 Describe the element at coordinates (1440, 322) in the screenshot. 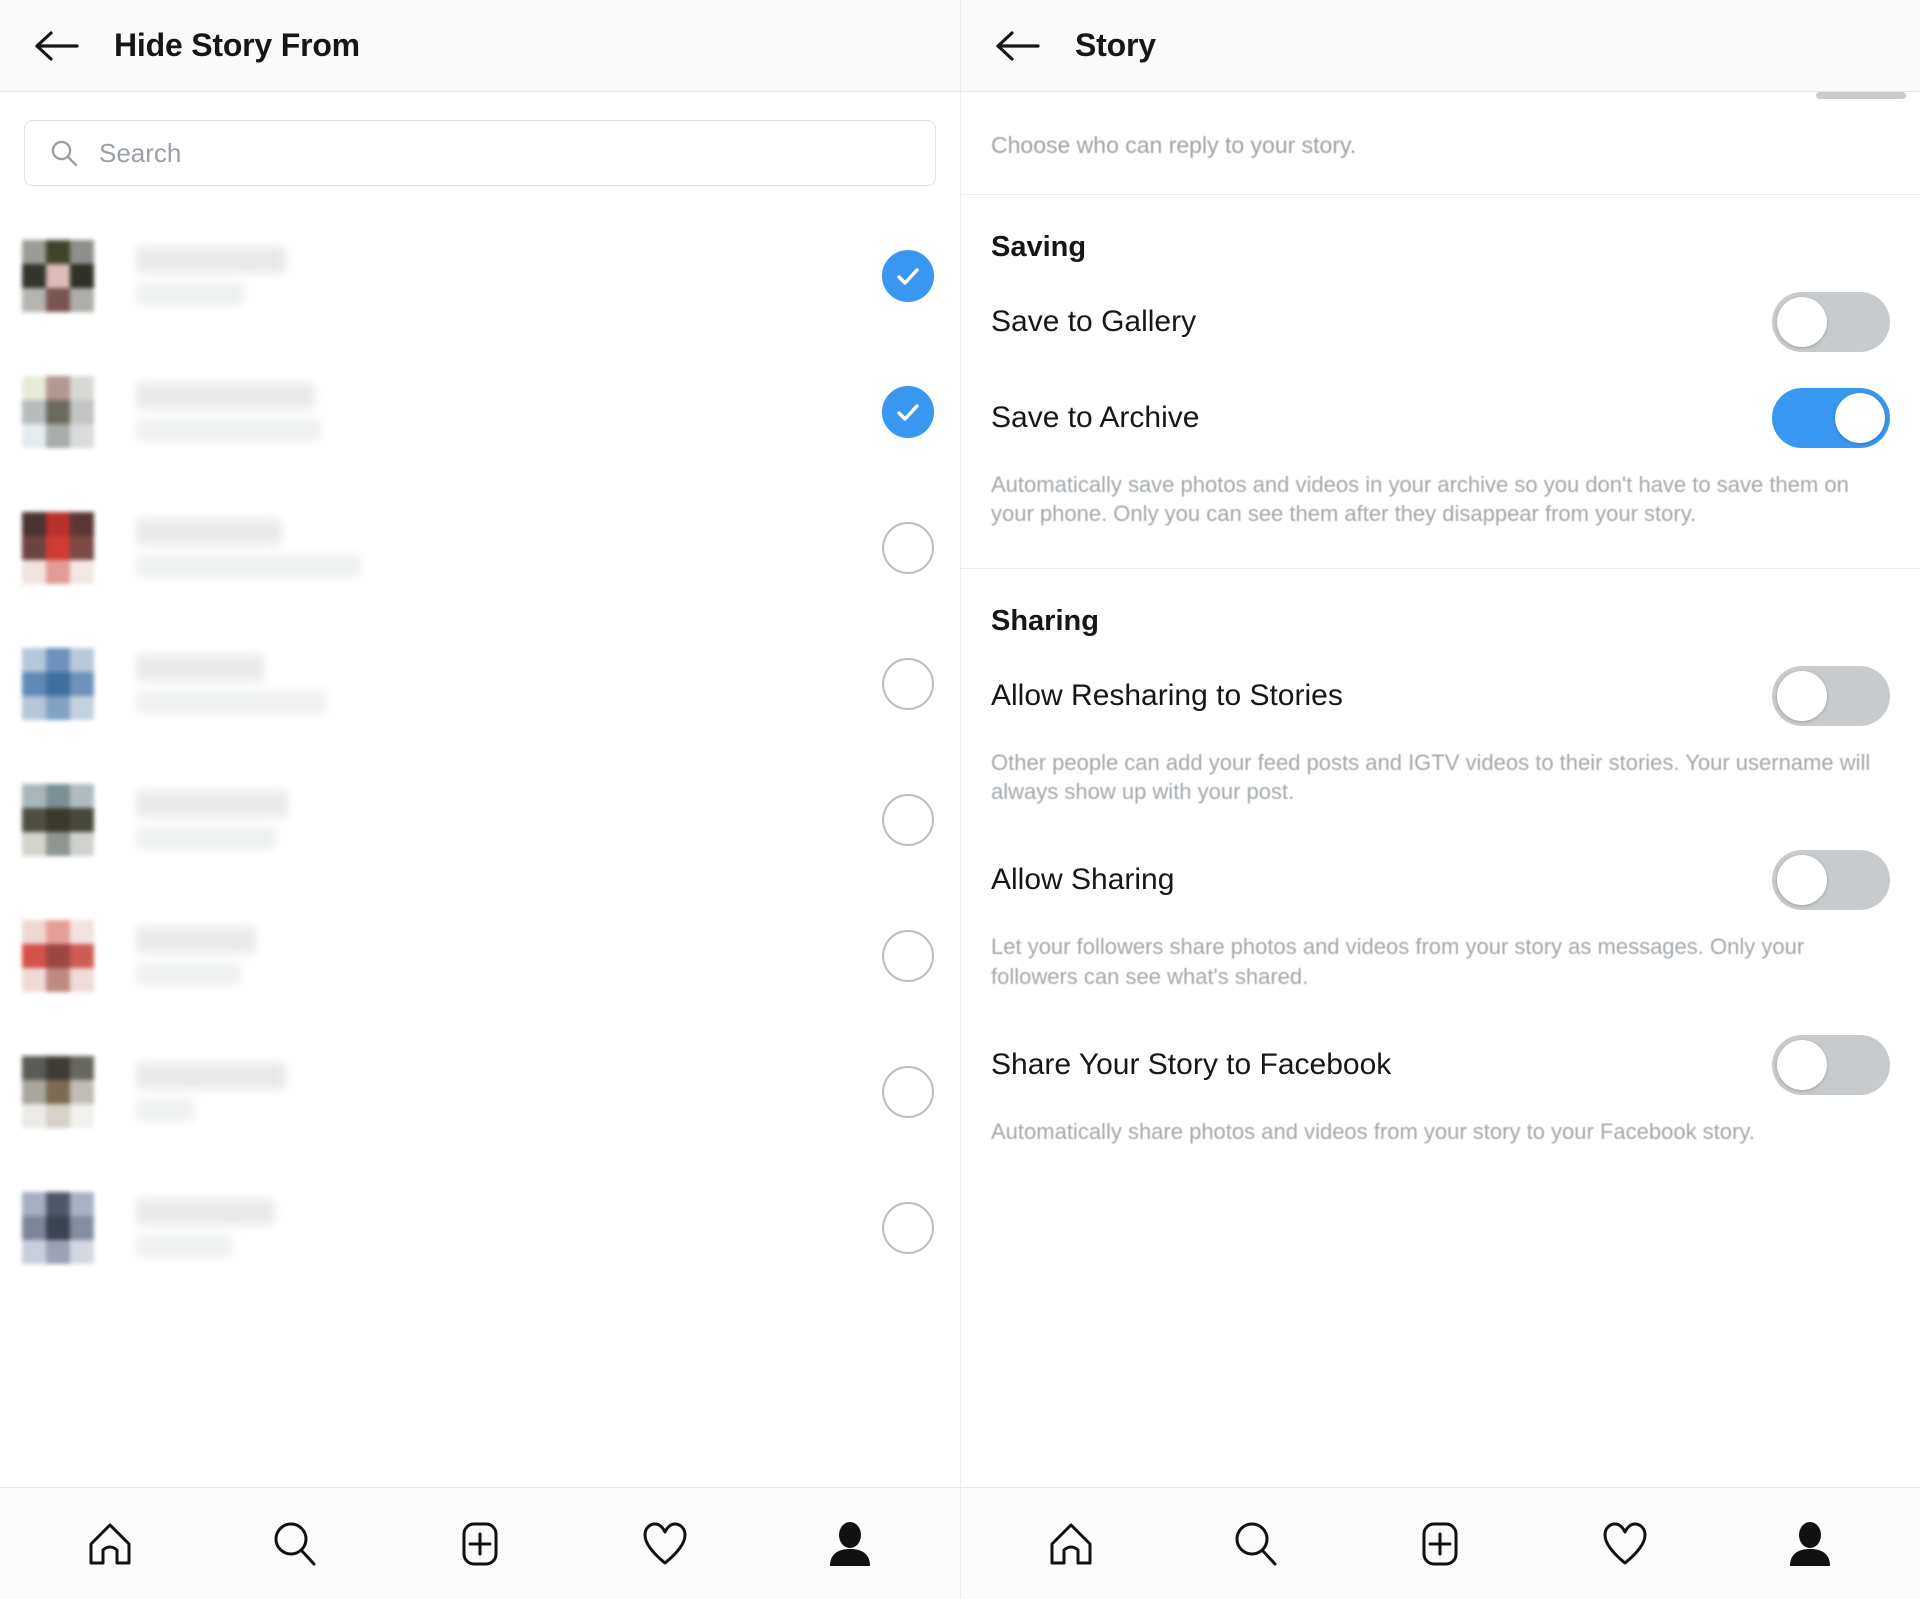

I see `setting-row: Save to Gallery` at that location.